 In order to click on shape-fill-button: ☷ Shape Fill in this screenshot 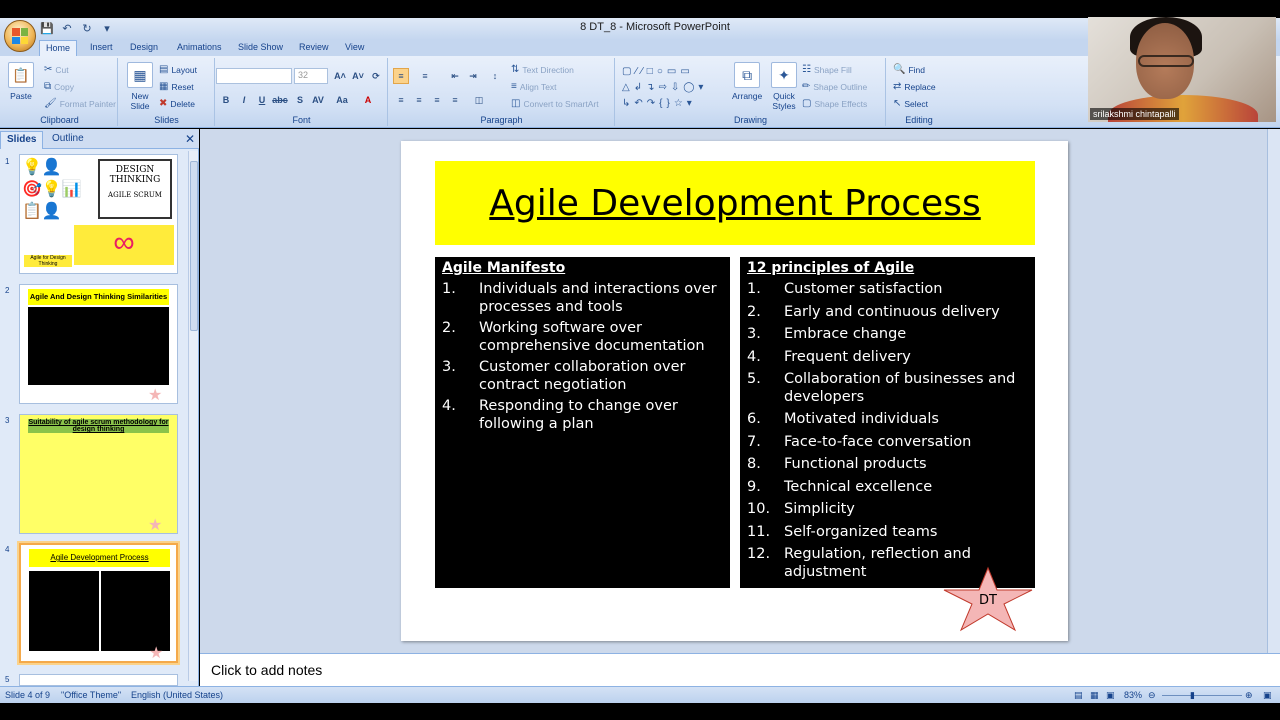, I will do `click(827, 69)`.